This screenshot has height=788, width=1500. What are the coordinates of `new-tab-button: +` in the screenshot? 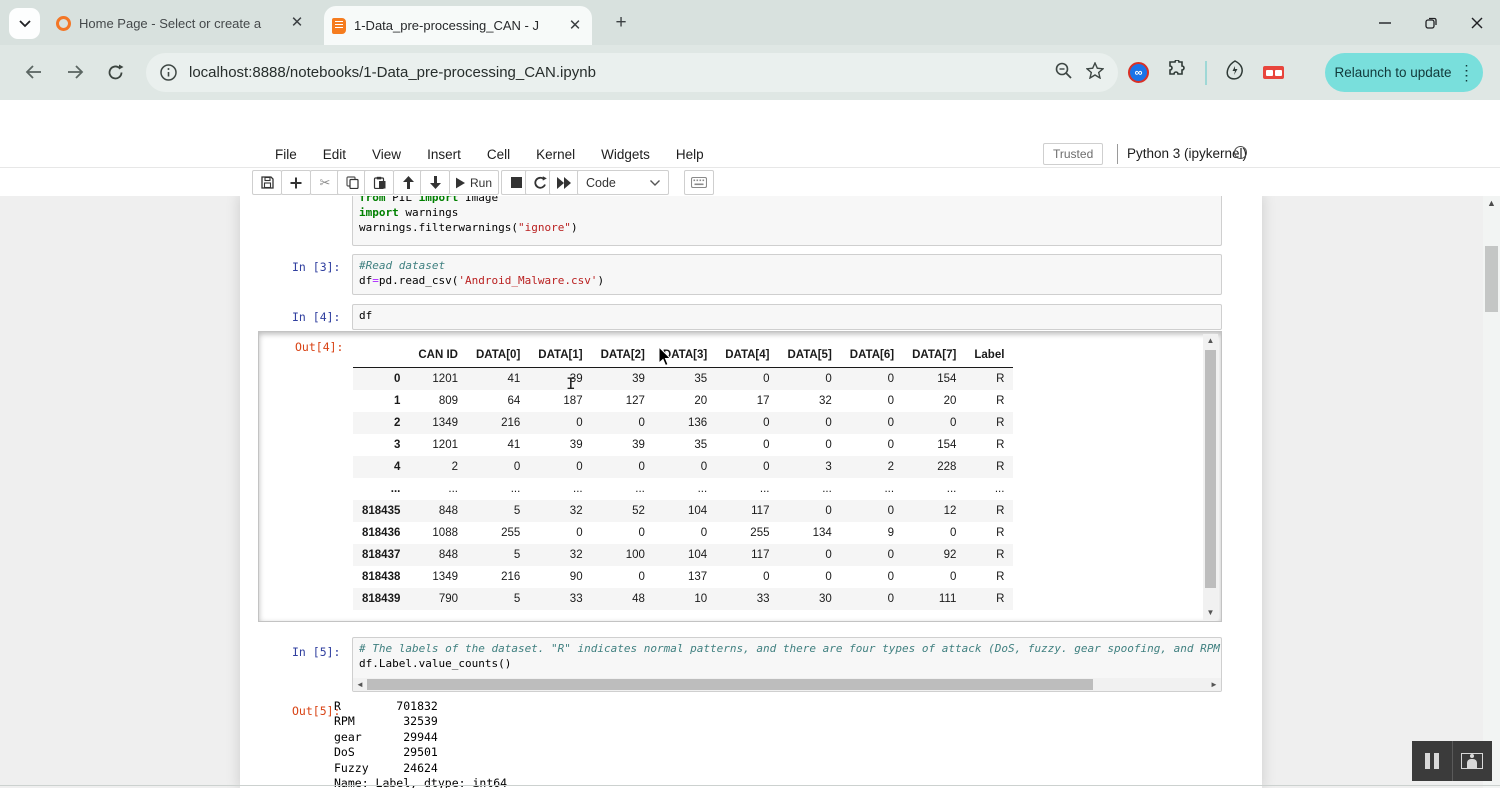 It's located at (621, 23).